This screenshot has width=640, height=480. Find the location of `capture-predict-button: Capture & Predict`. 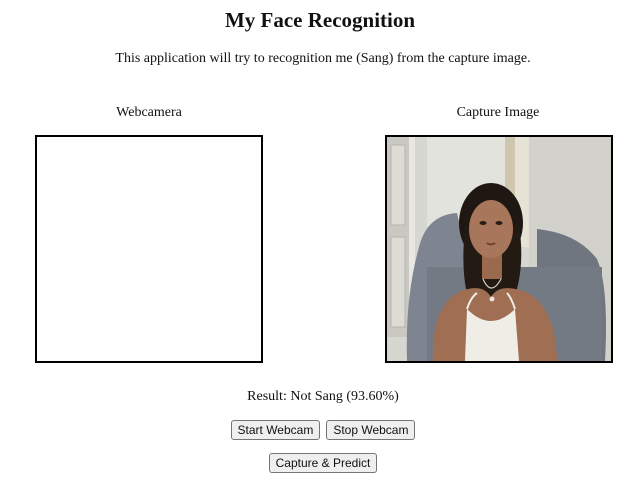

capture-predict-button: Capture & Predict is located at coordinates (323, 463).